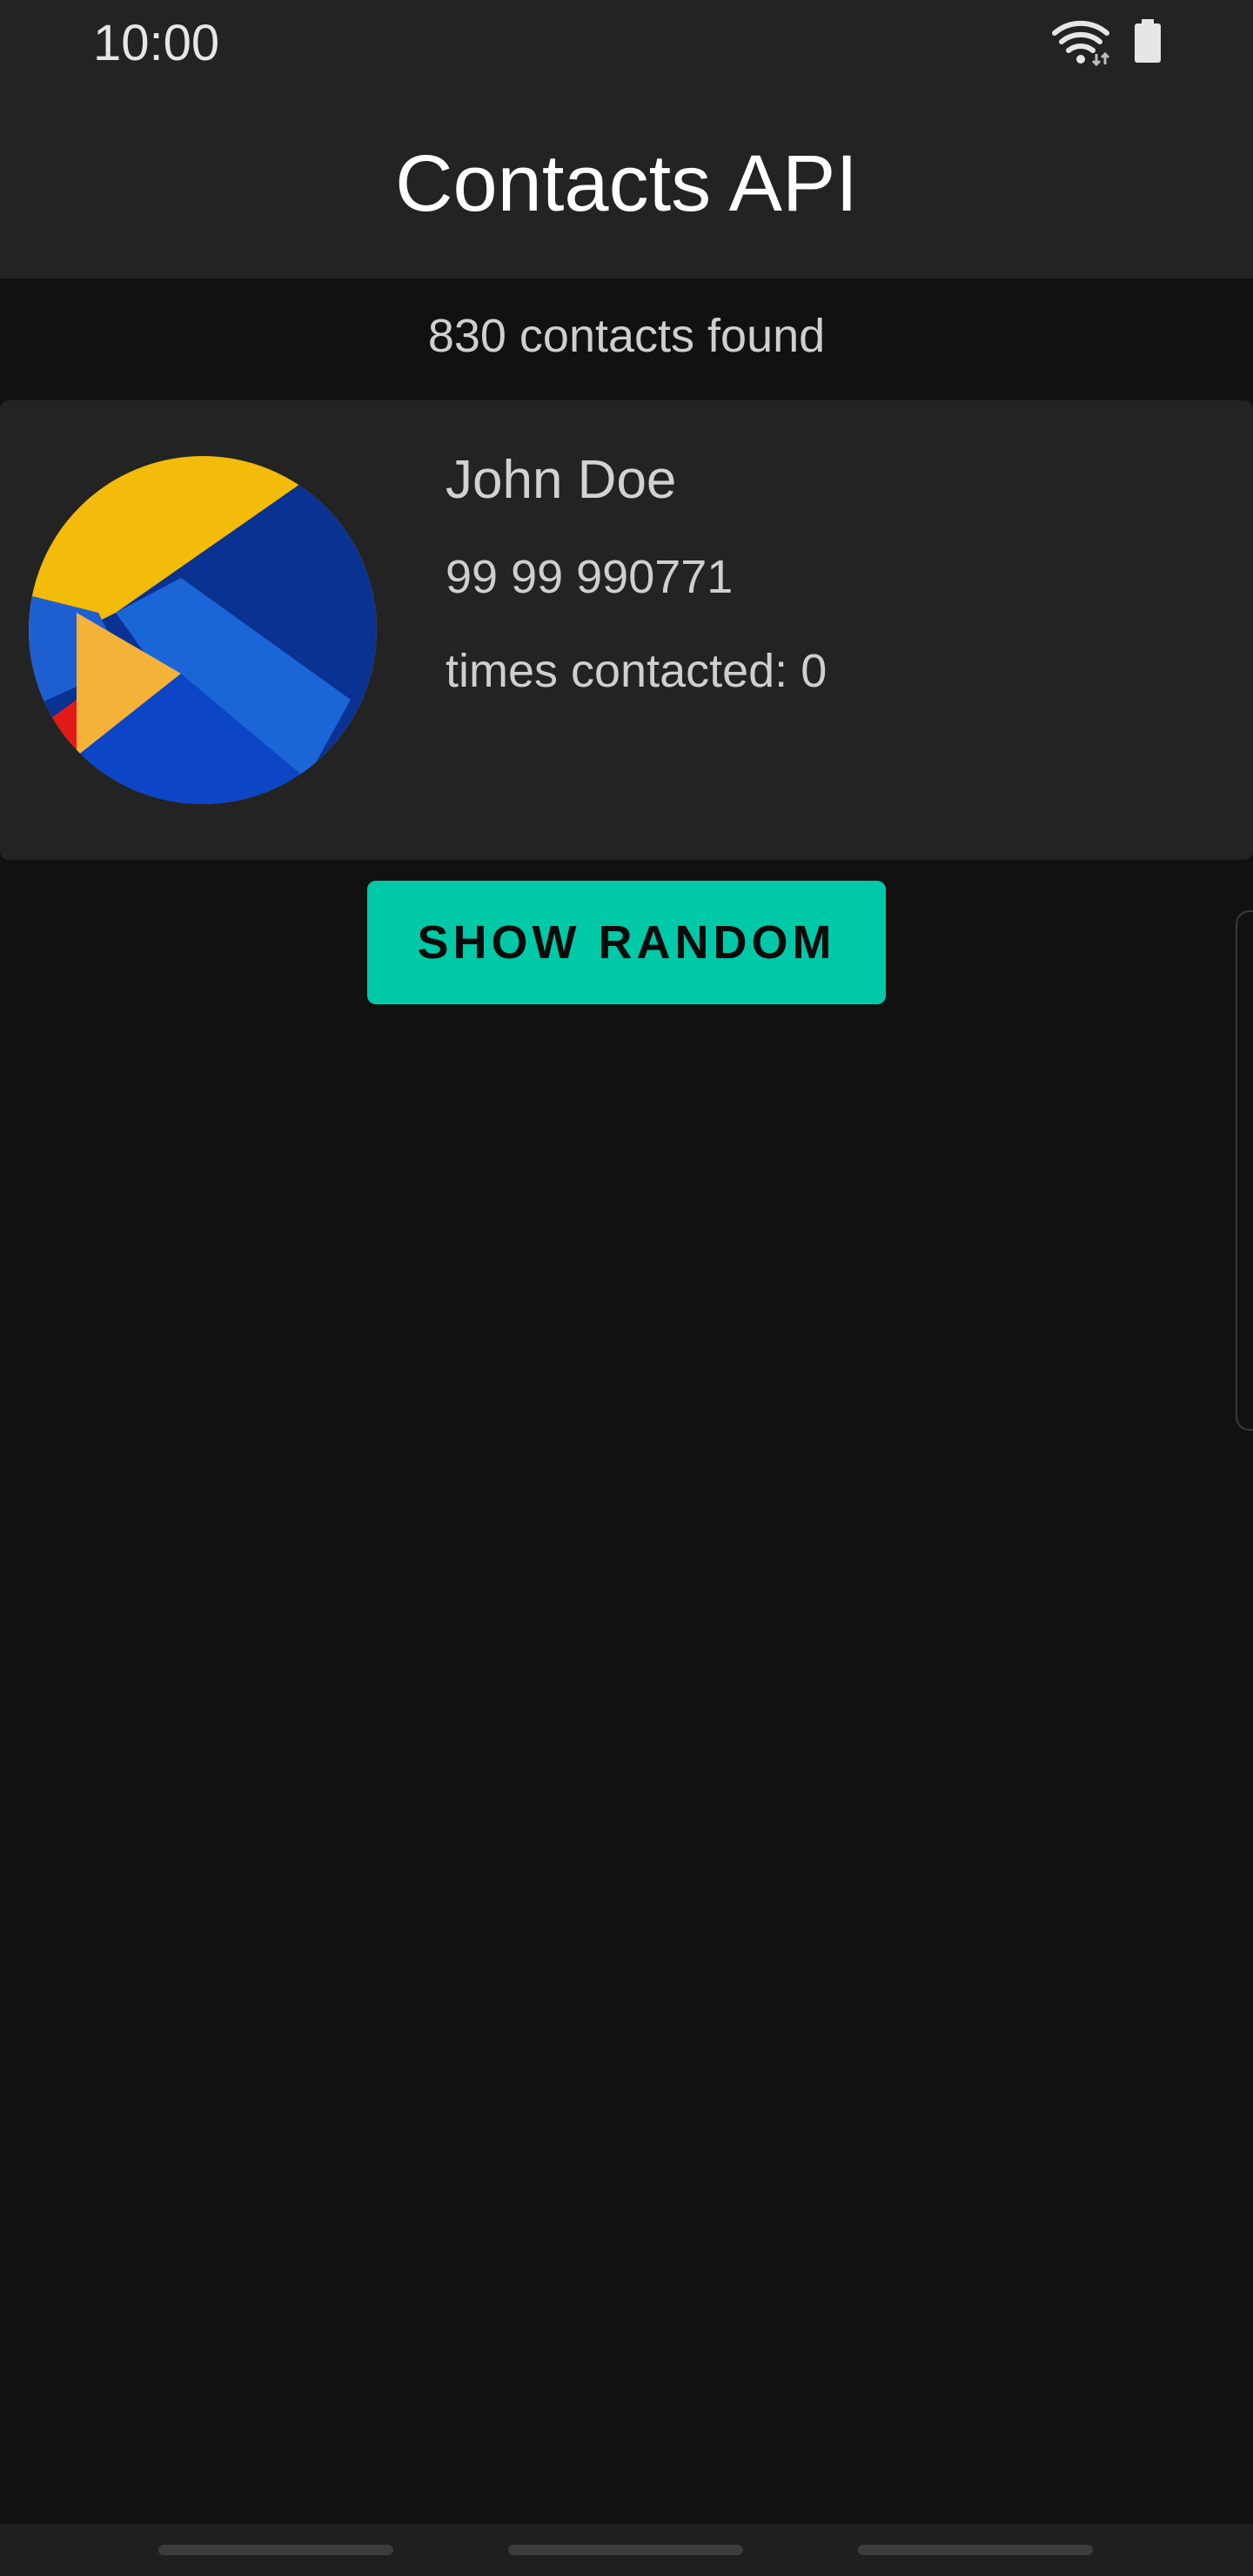 Image resolution: width=1253 pixels, height=2576 pixels. What do you see at coordinates (1244, 1170) in the screenshot?
I see `edge-panel-handle` at bounding box center [1244, 1170].